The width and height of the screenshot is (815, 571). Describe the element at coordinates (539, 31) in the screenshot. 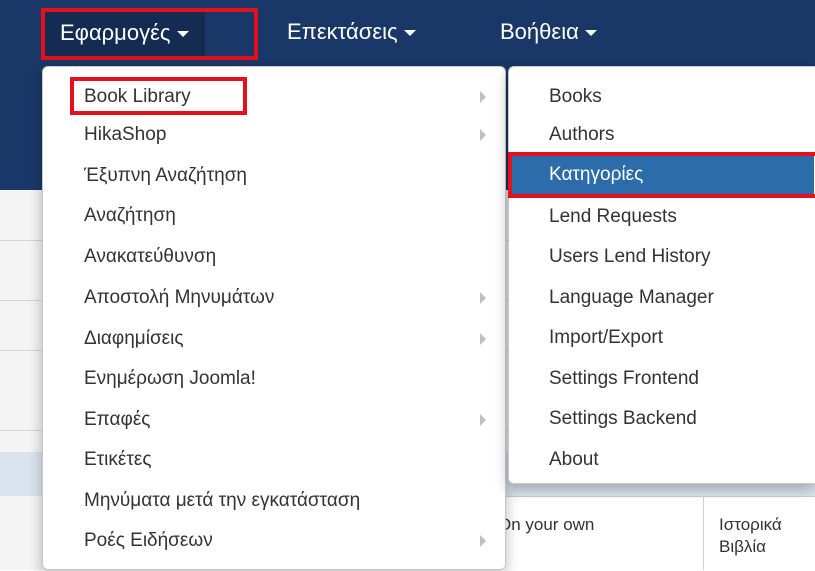

I see `nav-help-label: Βοήθεια` at that location.